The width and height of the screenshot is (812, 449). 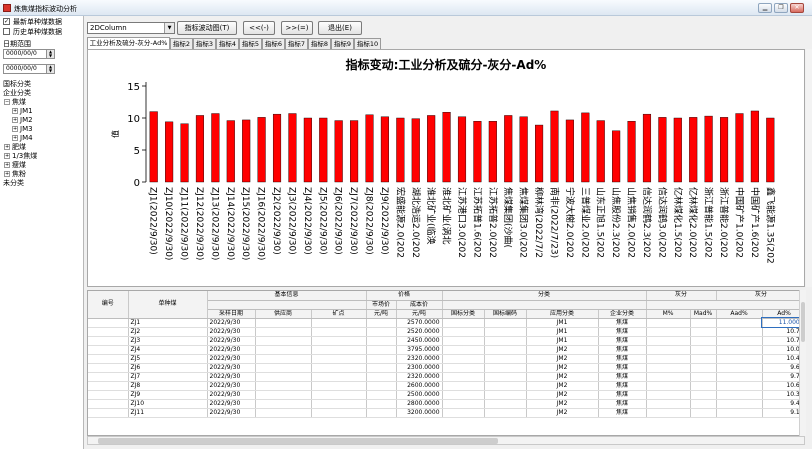 I want to click on tab-indicator-8: 指标8, so click(x=319, y=43).